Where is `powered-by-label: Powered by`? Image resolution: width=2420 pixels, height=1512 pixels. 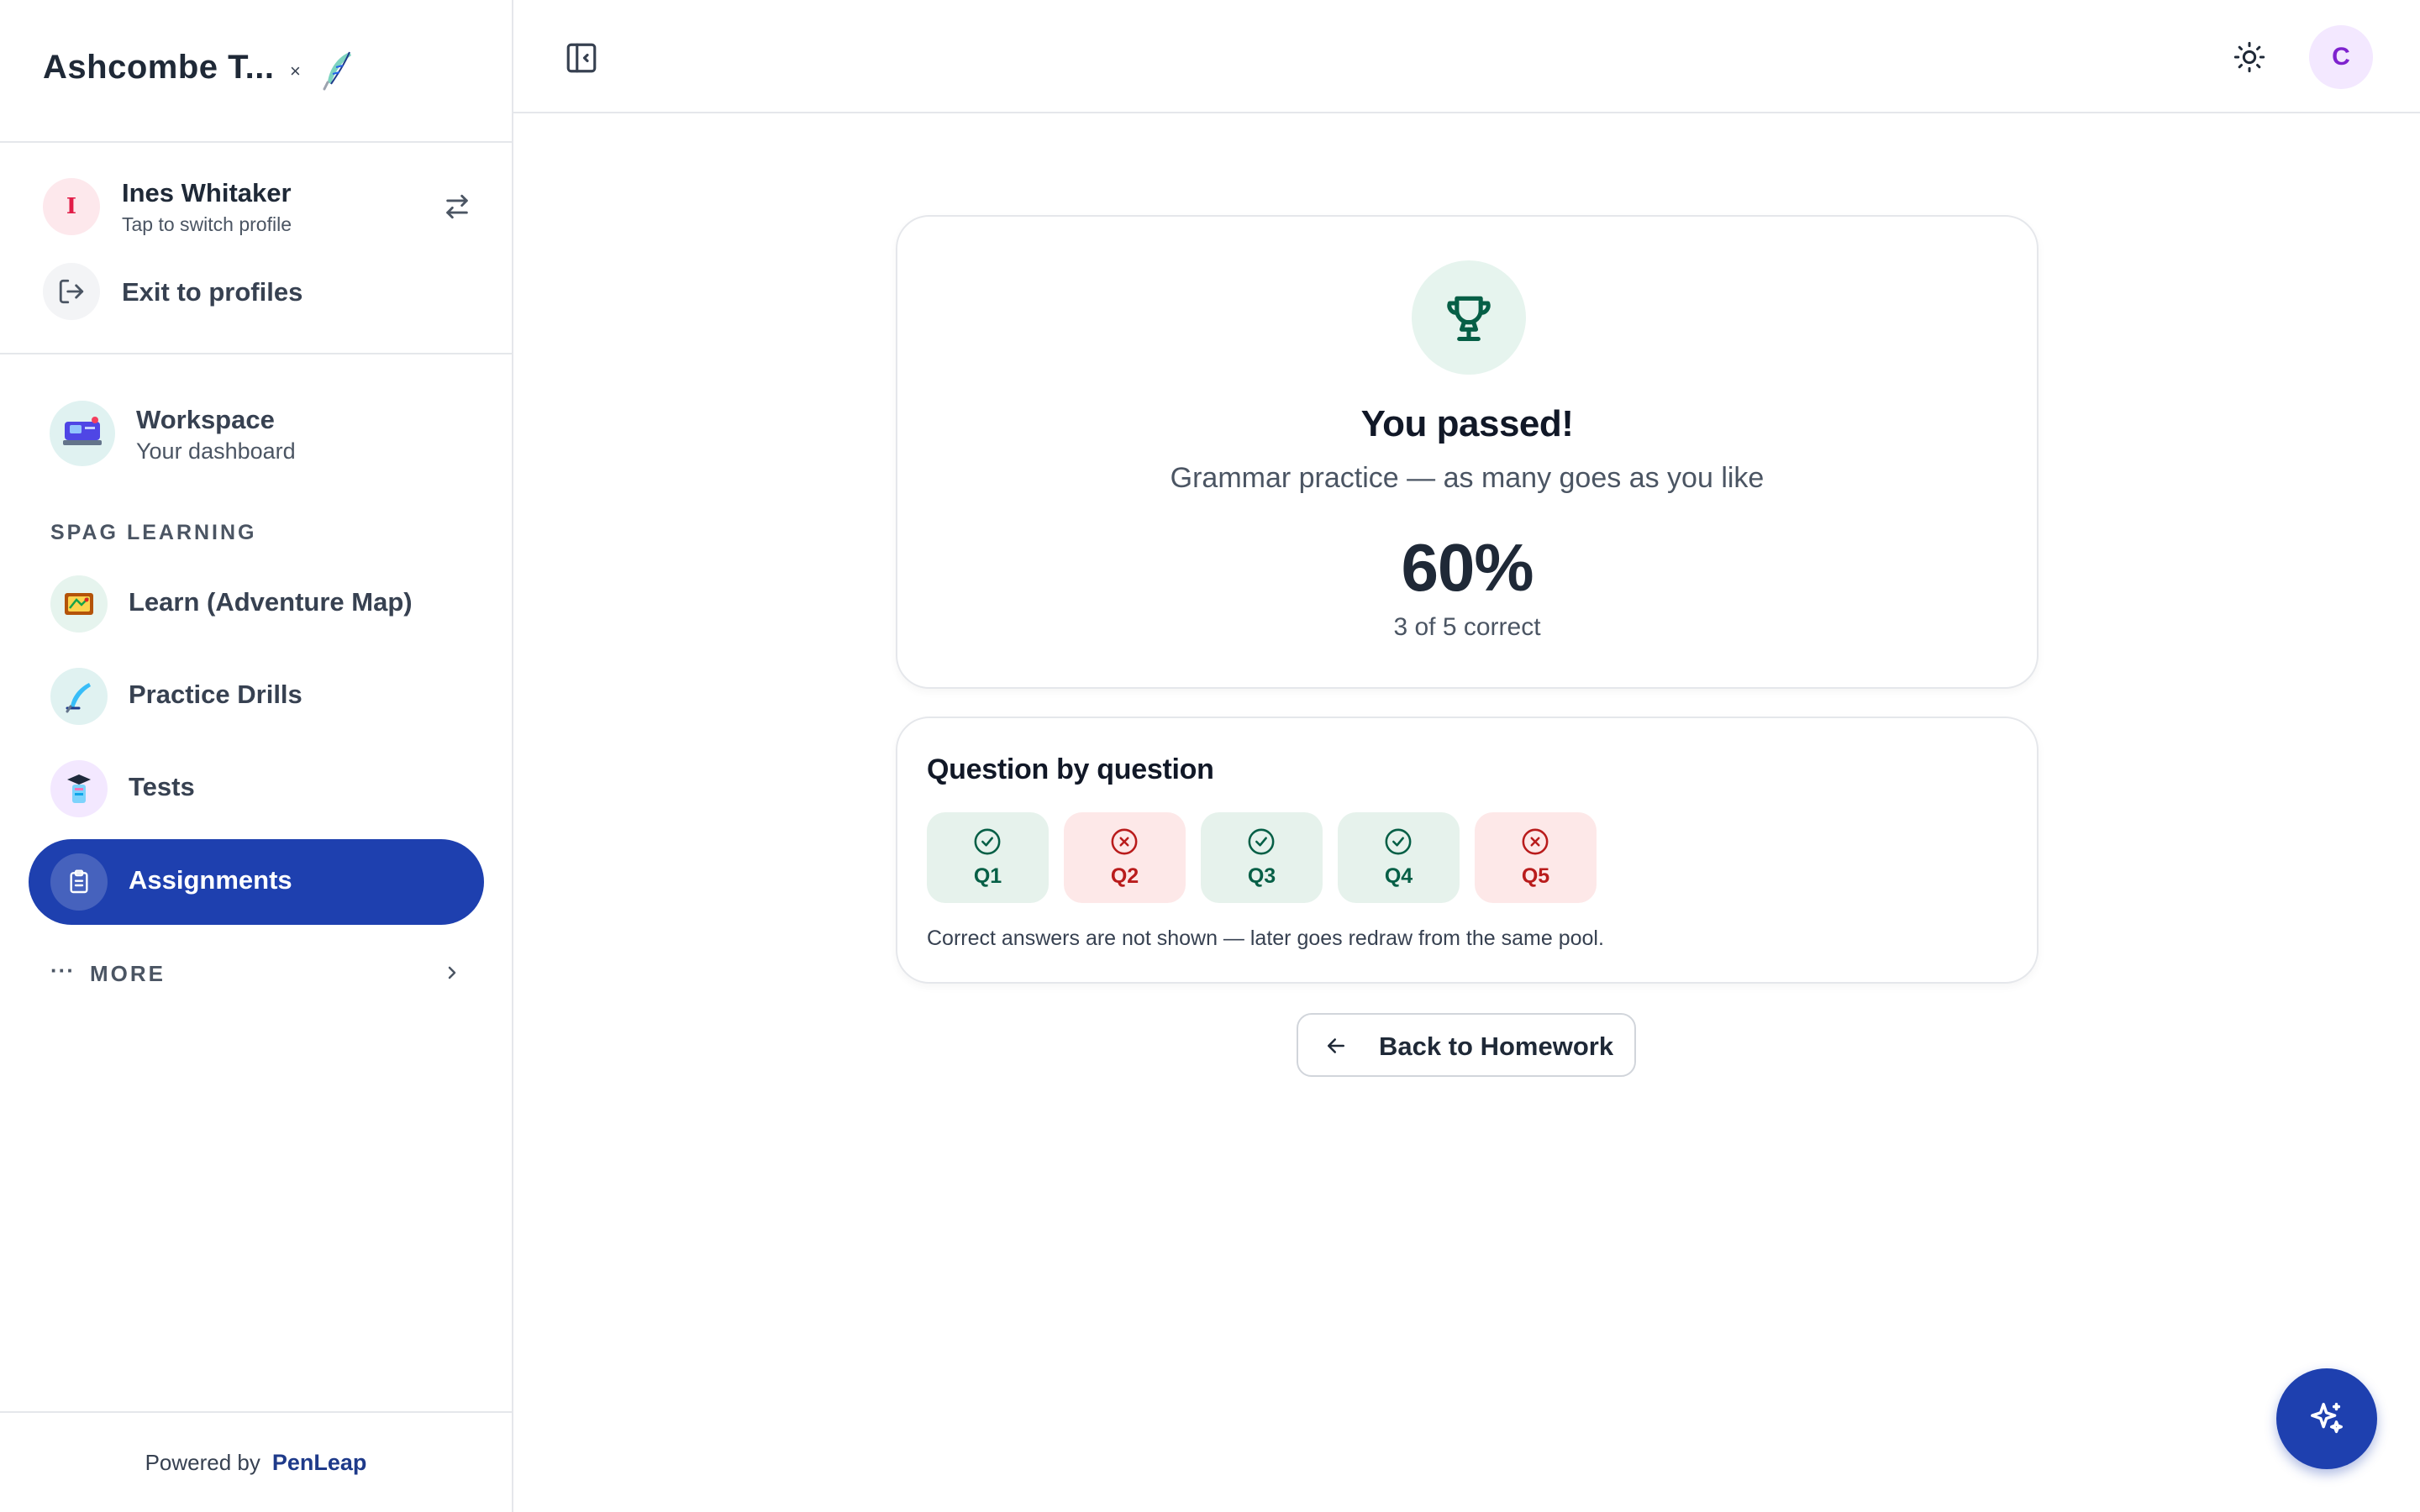 powered-by-label: Powered by is located at coordinates (202, 1462).